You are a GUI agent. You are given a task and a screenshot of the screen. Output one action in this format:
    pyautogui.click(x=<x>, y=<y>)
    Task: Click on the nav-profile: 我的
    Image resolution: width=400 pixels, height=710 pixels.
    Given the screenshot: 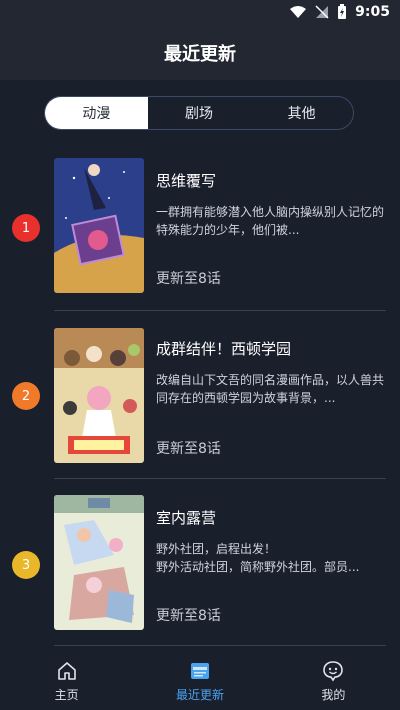 What is the action you would take?
    pyautogui.click(x=333, y=680)
    